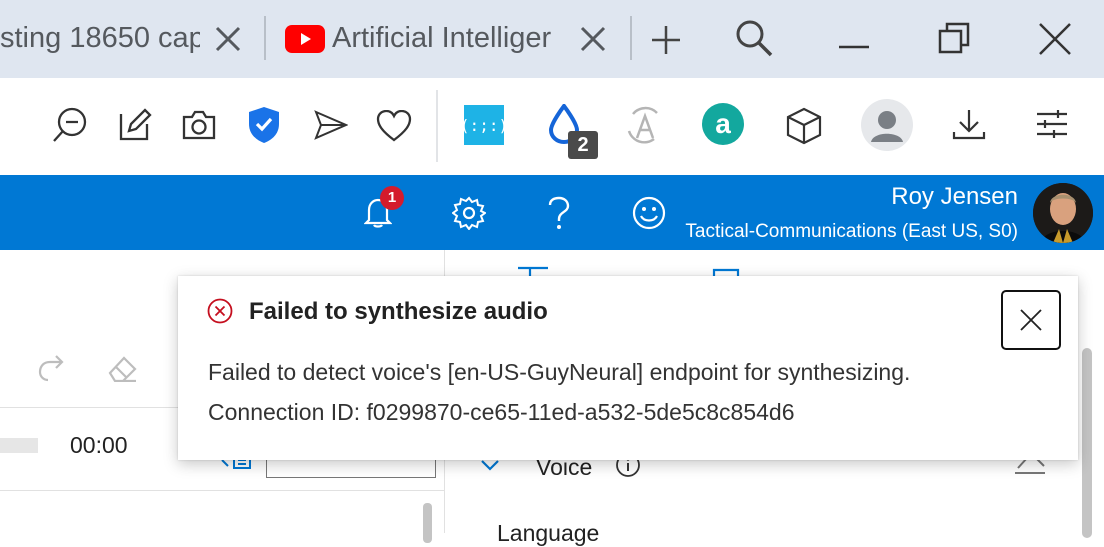  Describe the element at coordinates (100, 38) in the screenshot. I see `tab-title: sting 18650 cap` at that location.